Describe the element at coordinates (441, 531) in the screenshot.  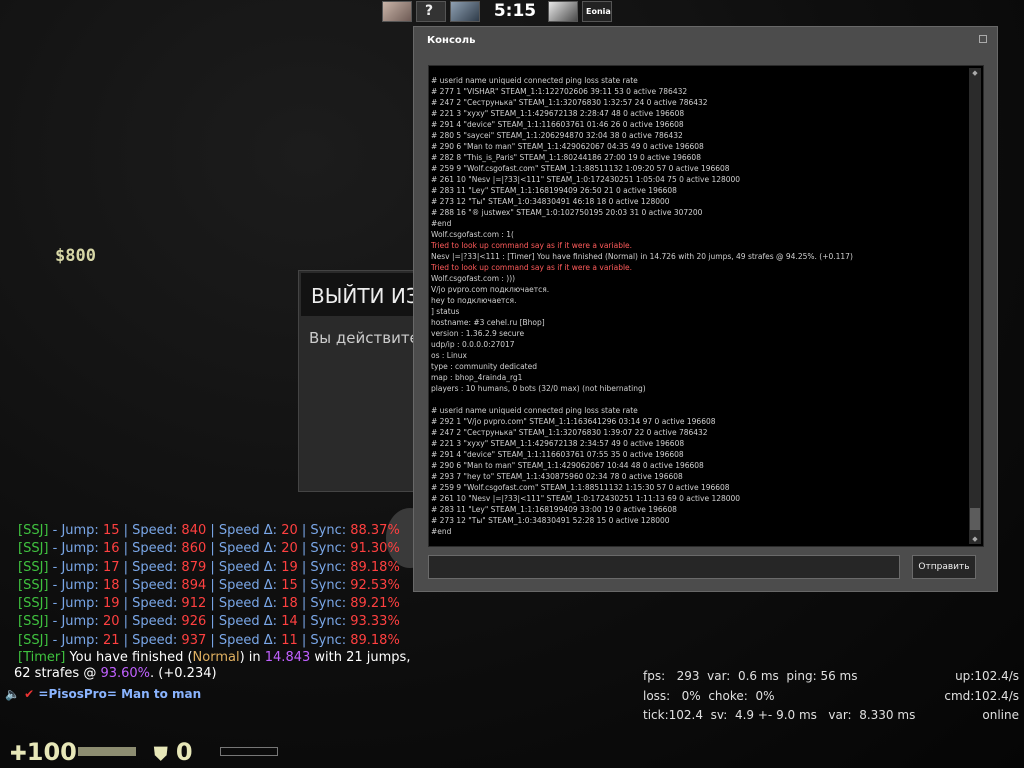
I see `console-line: #end` at that location.